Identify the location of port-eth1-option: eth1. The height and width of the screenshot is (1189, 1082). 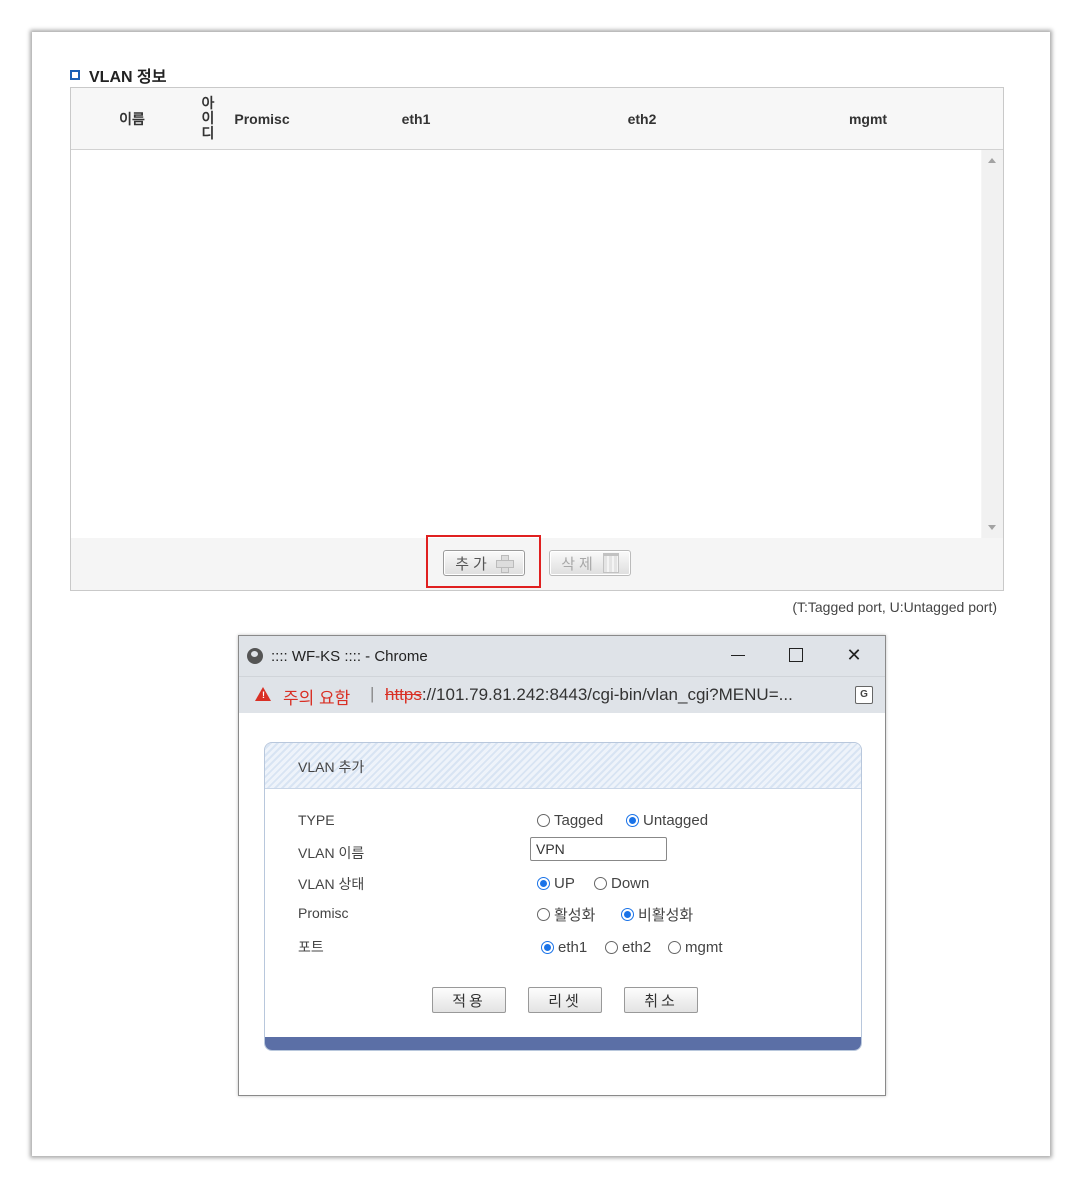
(564, 947).